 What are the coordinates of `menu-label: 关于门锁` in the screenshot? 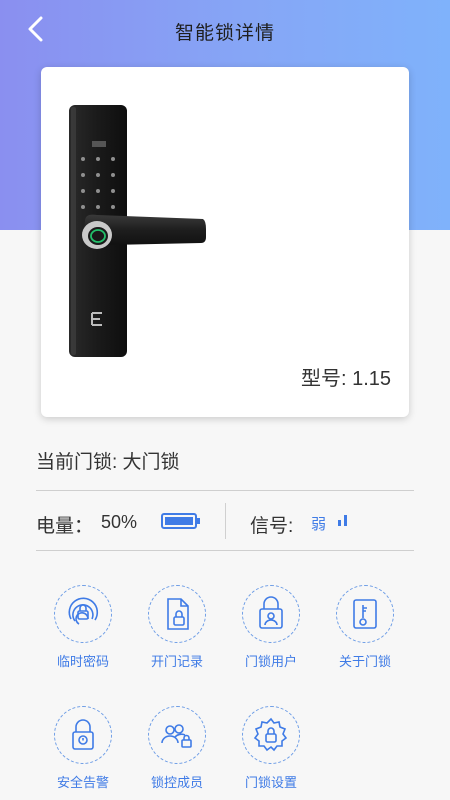 It's located at (364, 661).